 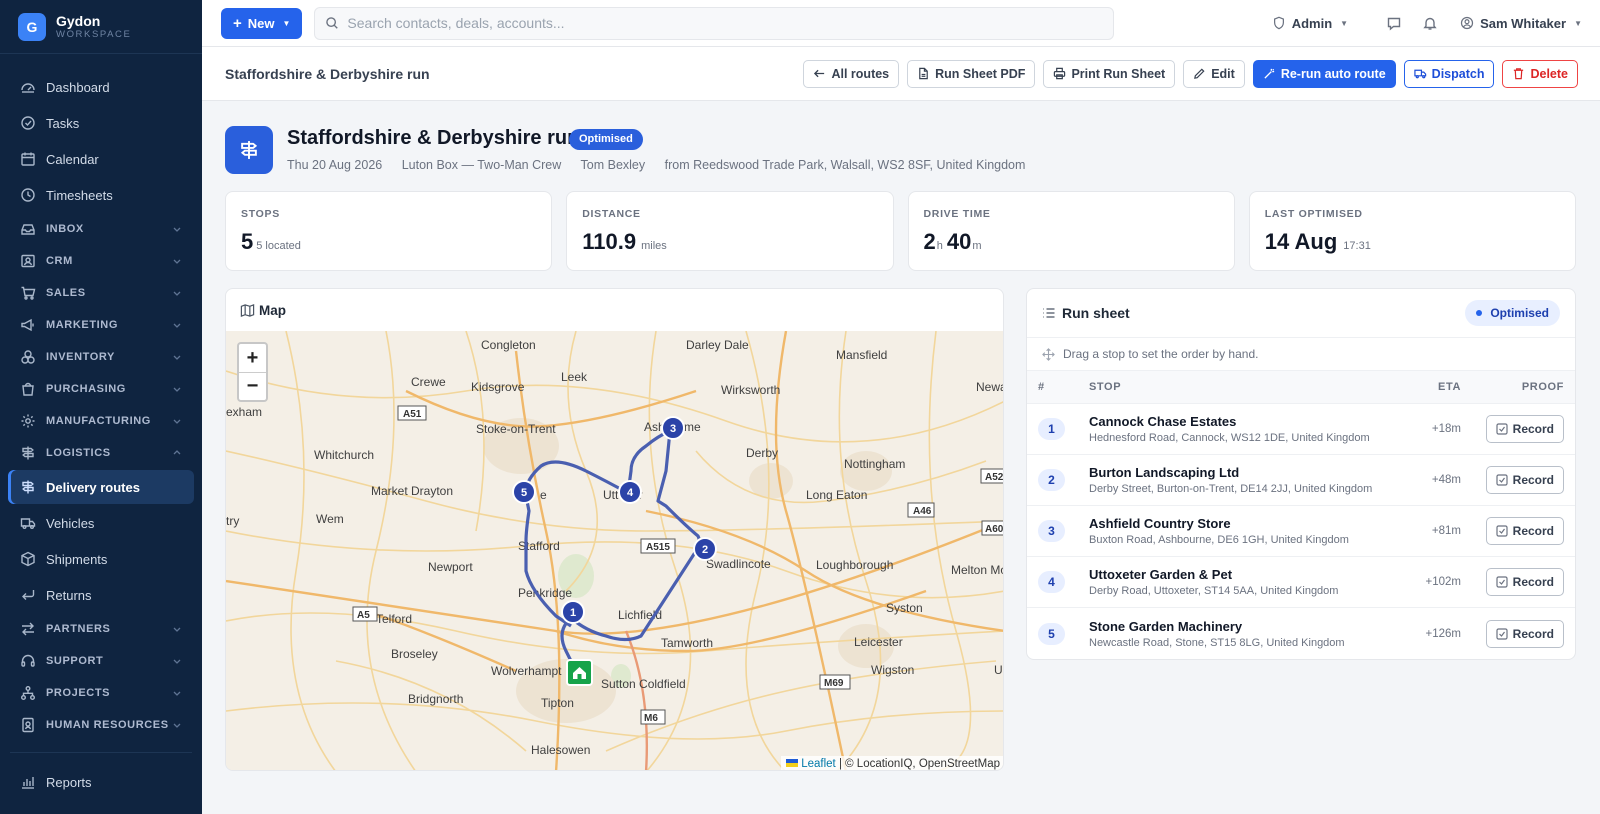 I want to click on stat-label: LAST OPTIMISED, so click(x=1313, y=214).